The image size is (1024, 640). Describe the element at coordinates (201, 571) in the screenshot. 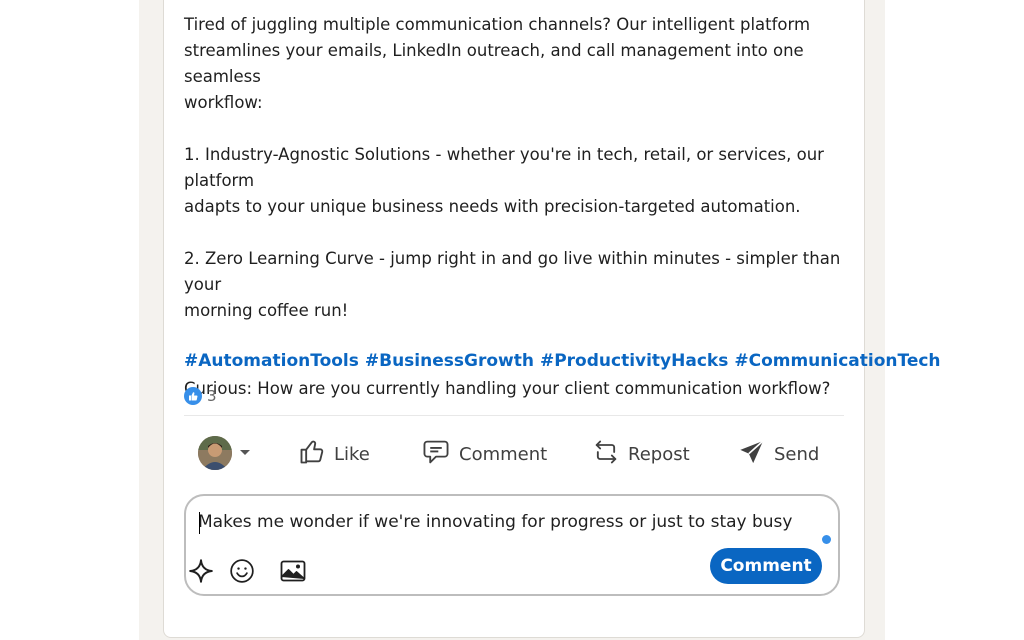

I see `sparkle-icon` at that location.